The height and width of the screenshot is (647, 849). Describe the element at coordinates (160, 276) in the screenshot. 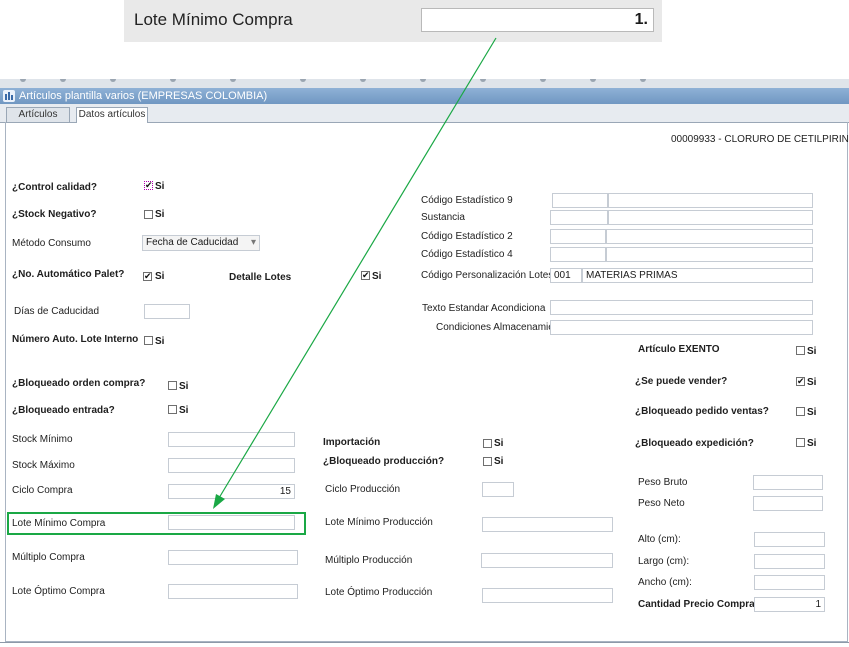

I see `no-automatico-palet-si: Si` at that location.